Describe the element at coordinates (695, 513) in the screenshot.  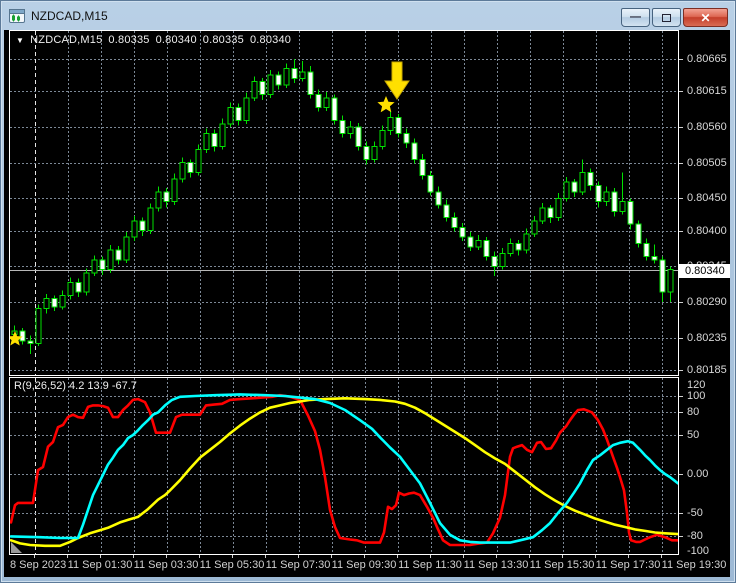
I see `oscillator-axis-label: -50` at that location.